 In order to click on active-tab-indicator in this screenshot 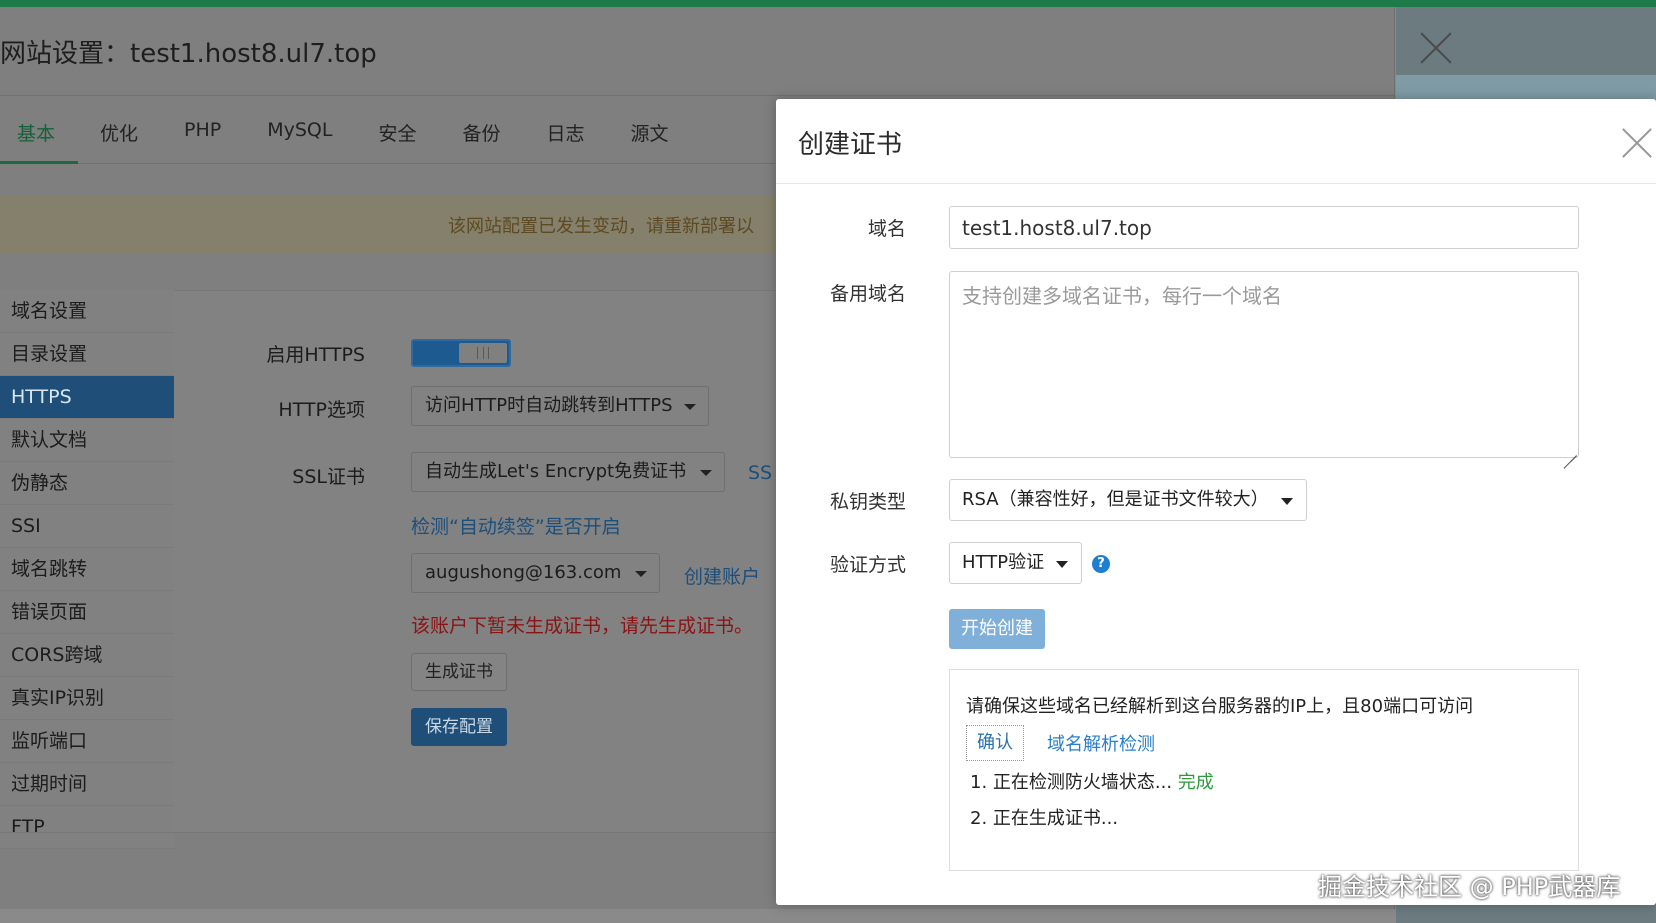, I will do `click(39, 162)`.